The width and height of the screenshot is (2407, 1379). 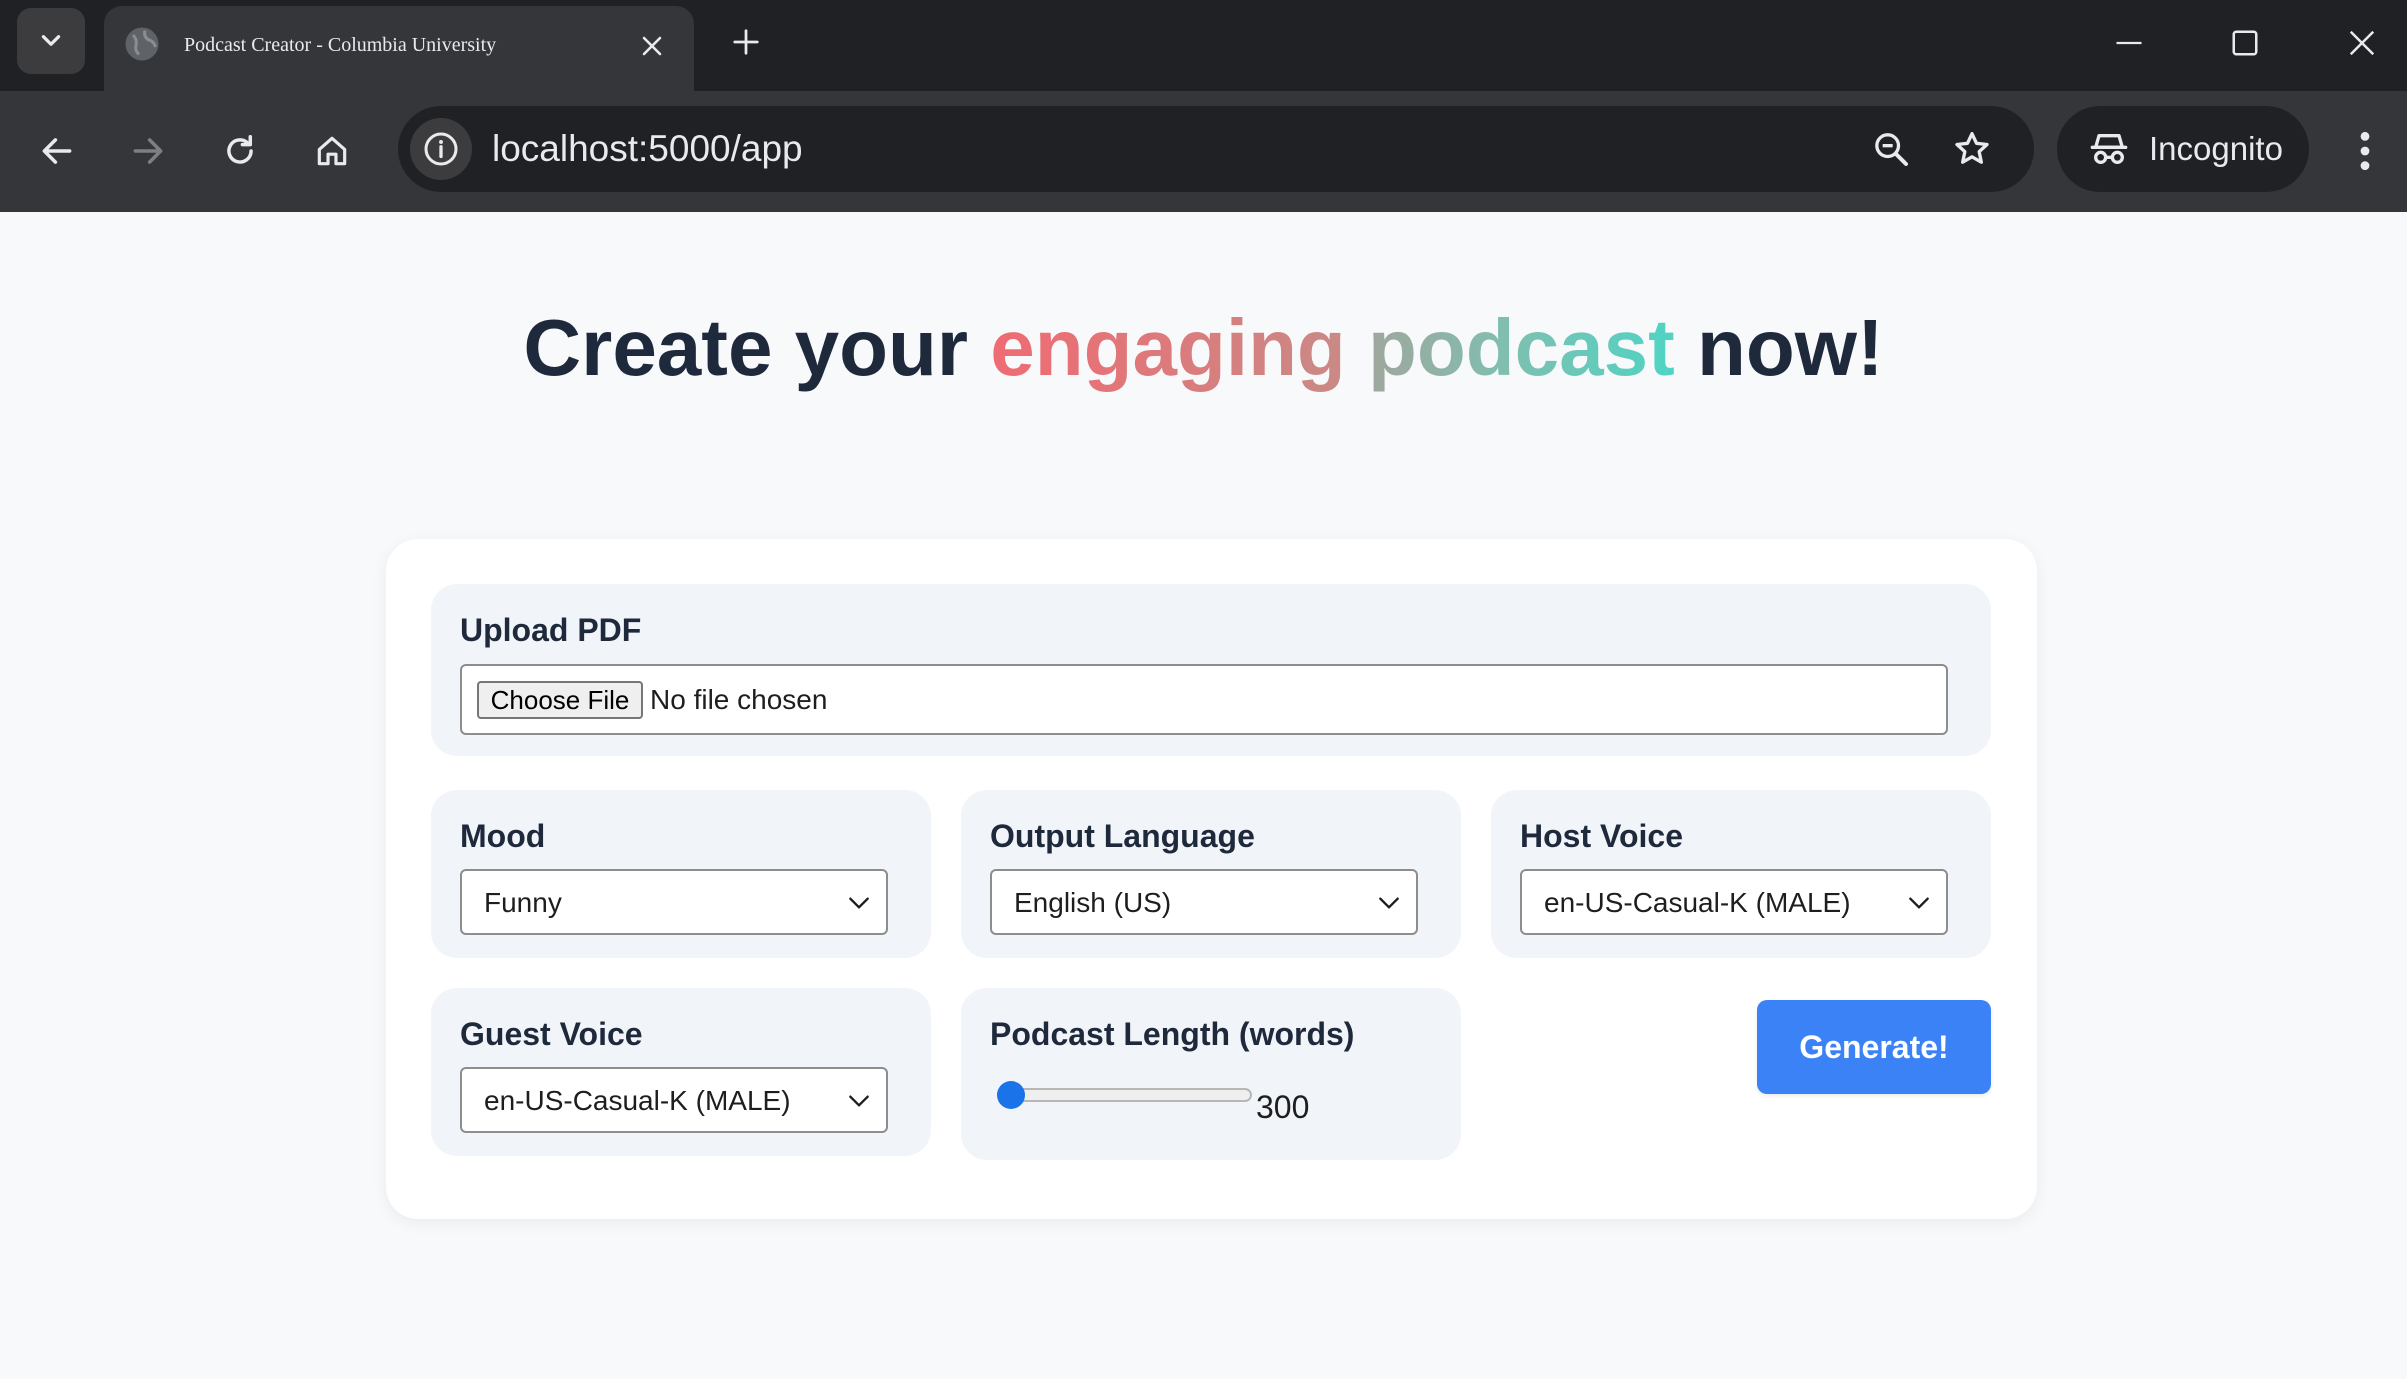 I want to click on output-language-panel: Output Language English (US), so click(x=1211, y=874).